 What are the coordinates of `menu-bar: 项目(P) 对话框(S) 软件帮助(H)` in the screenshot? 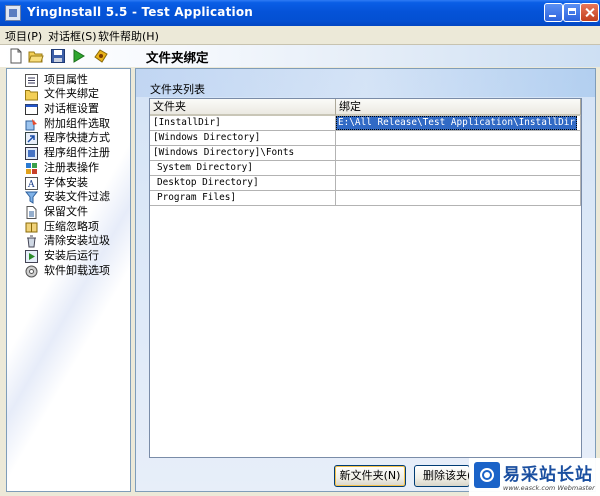 It's located at (300, 35).